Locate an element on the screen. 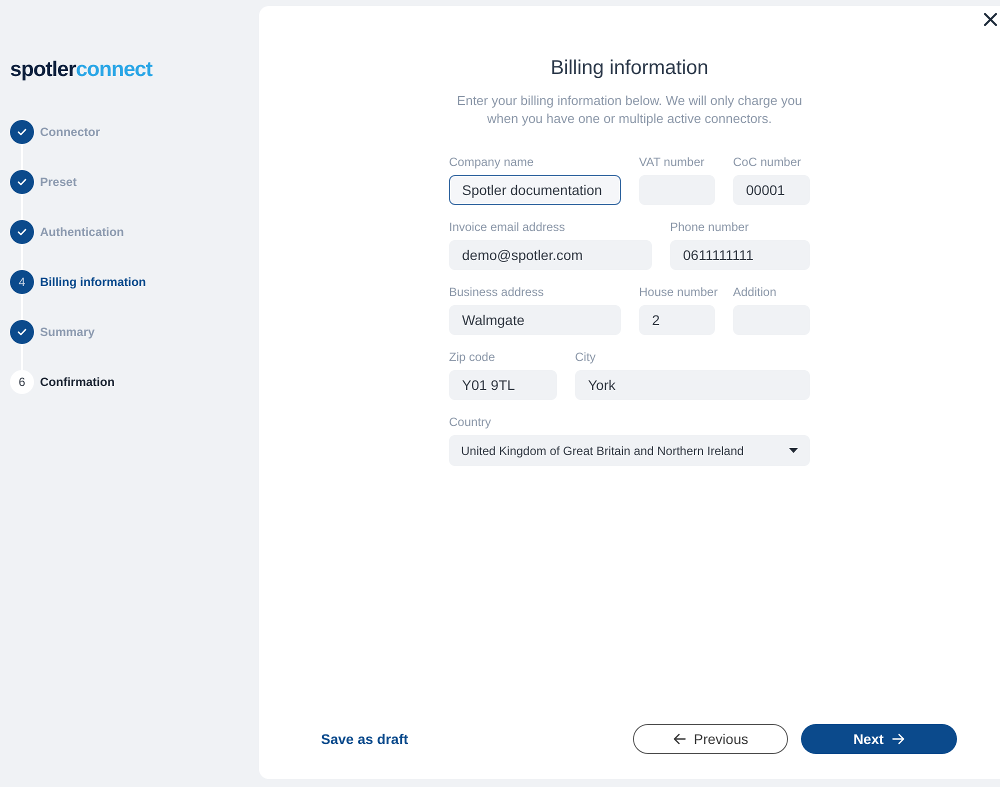  field-label: Country is located at coordinates (470, 422).